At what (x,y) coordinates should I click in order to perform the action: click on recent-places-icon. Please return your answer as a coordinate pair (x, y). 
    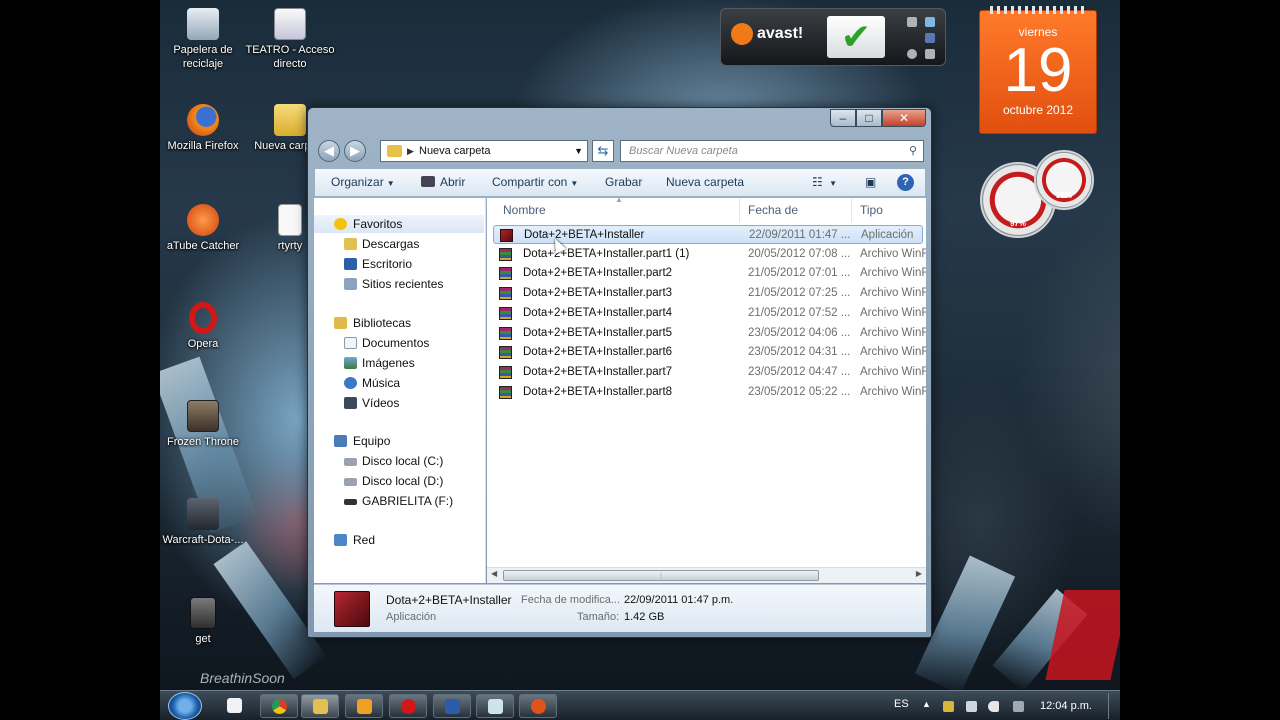
    Looking at the image, I should click on (350, 284).